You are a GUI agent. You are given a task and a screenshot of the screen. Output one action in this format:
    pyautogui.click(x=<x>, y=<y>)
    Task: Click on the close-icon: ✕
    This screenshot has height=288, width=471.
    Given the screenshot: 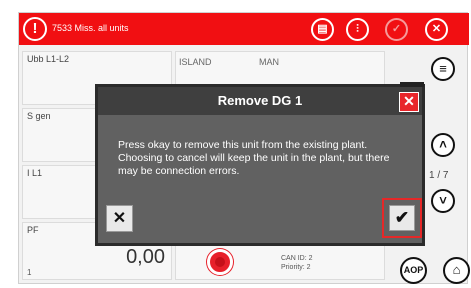 What is the action you would take?
    pyautogui.click(x=436, y=29)
    